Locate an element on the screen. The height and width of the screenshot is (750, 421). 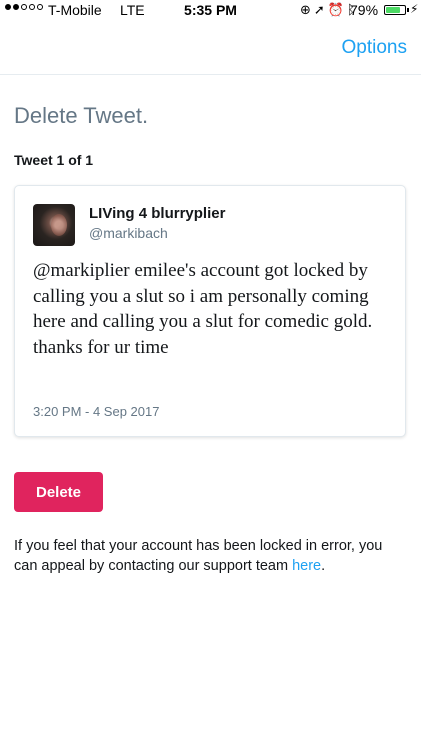
status-bar: T-Mobile LTE 5:35 PM ⊕➚⏰ᛒ 79% ⚡ is located at coordinates (210, 11).